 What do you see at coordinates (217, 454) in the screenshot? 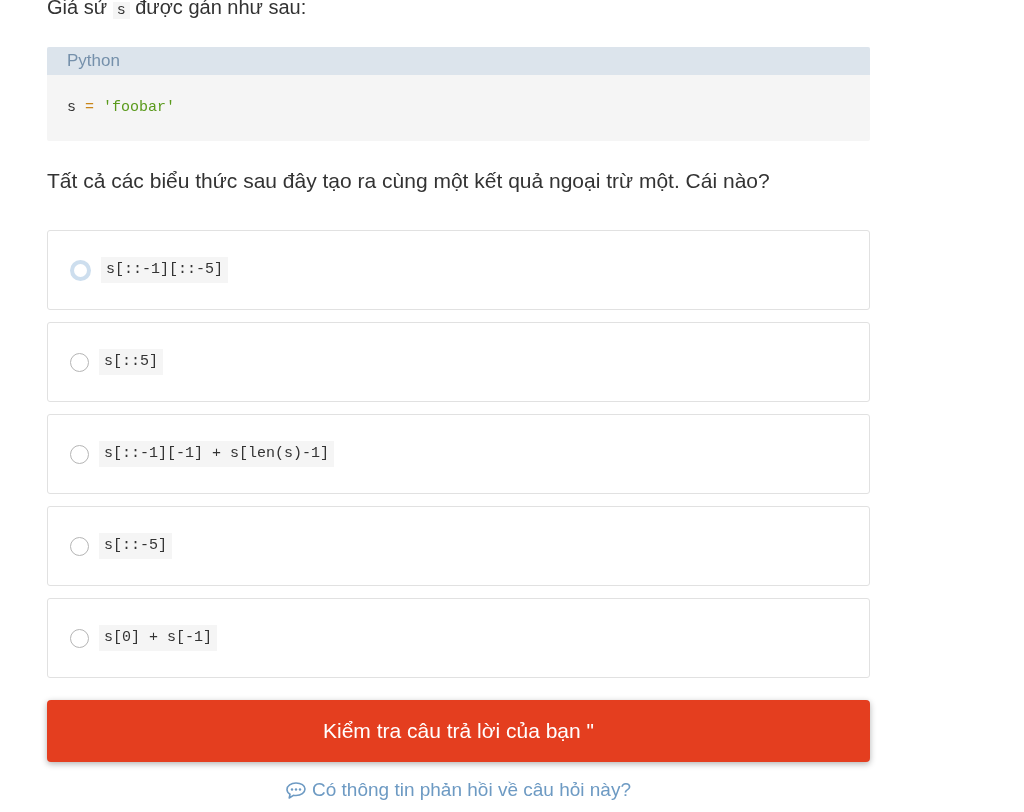
I see `code-answer: s[::-1][-1] + s[len(s)-1]` at bounding box center [217, 454].